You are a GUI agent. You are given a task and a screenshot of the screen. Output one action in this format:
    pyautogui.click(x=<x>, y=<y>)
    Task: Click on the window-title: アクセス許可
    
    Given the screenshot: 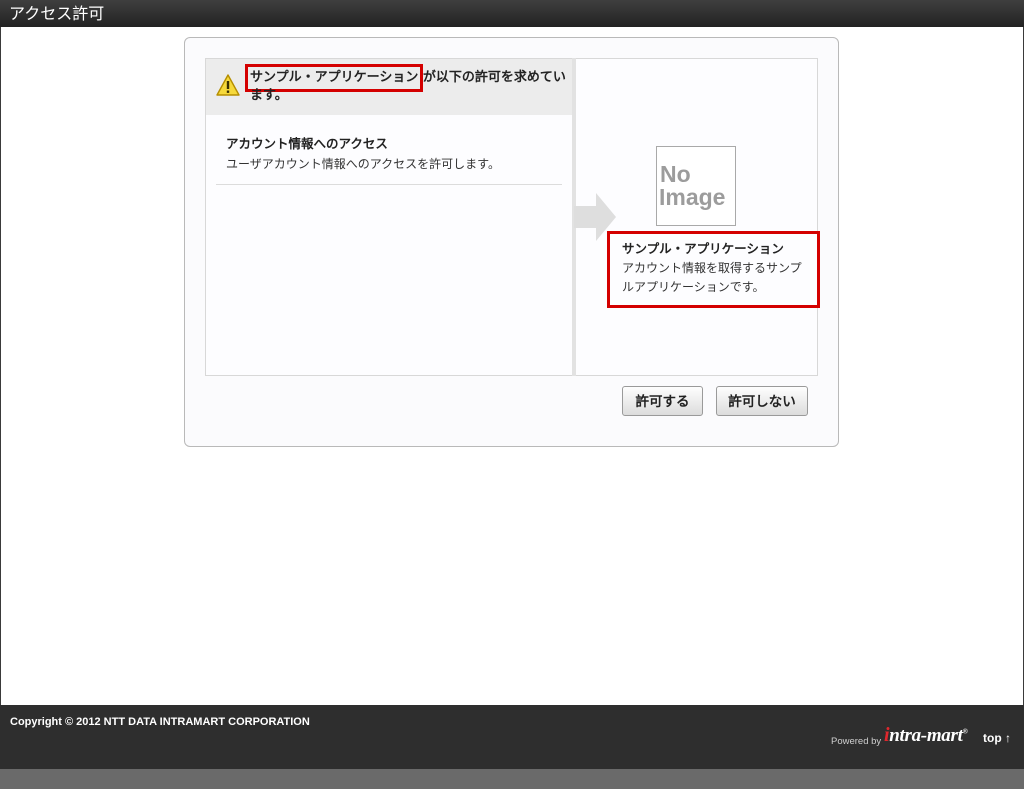 What is the action you would take?
    pyautogui.click(x=57, y=13)
    